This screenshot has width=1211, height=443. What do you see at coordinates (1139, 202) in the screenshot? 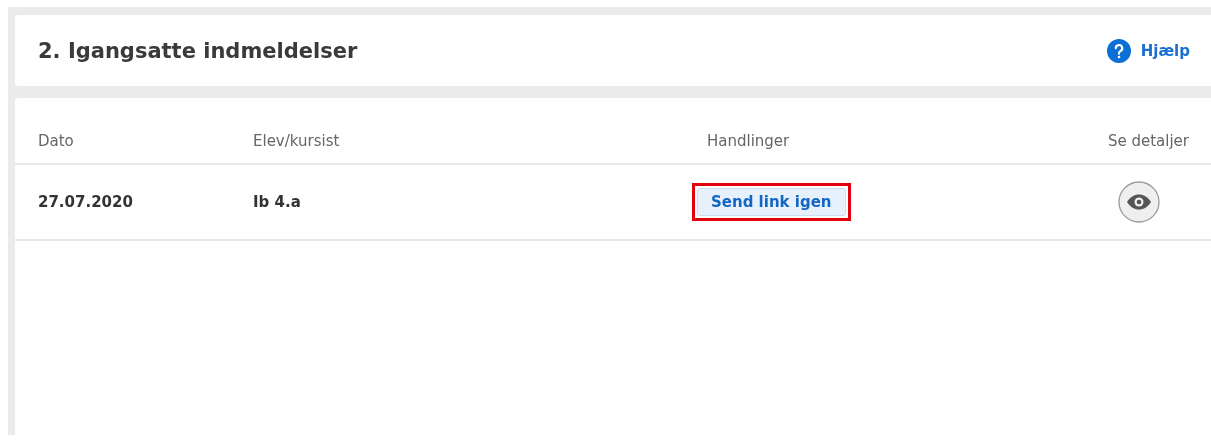
I see `view-details-icon` at bounding box center [1139, 202].